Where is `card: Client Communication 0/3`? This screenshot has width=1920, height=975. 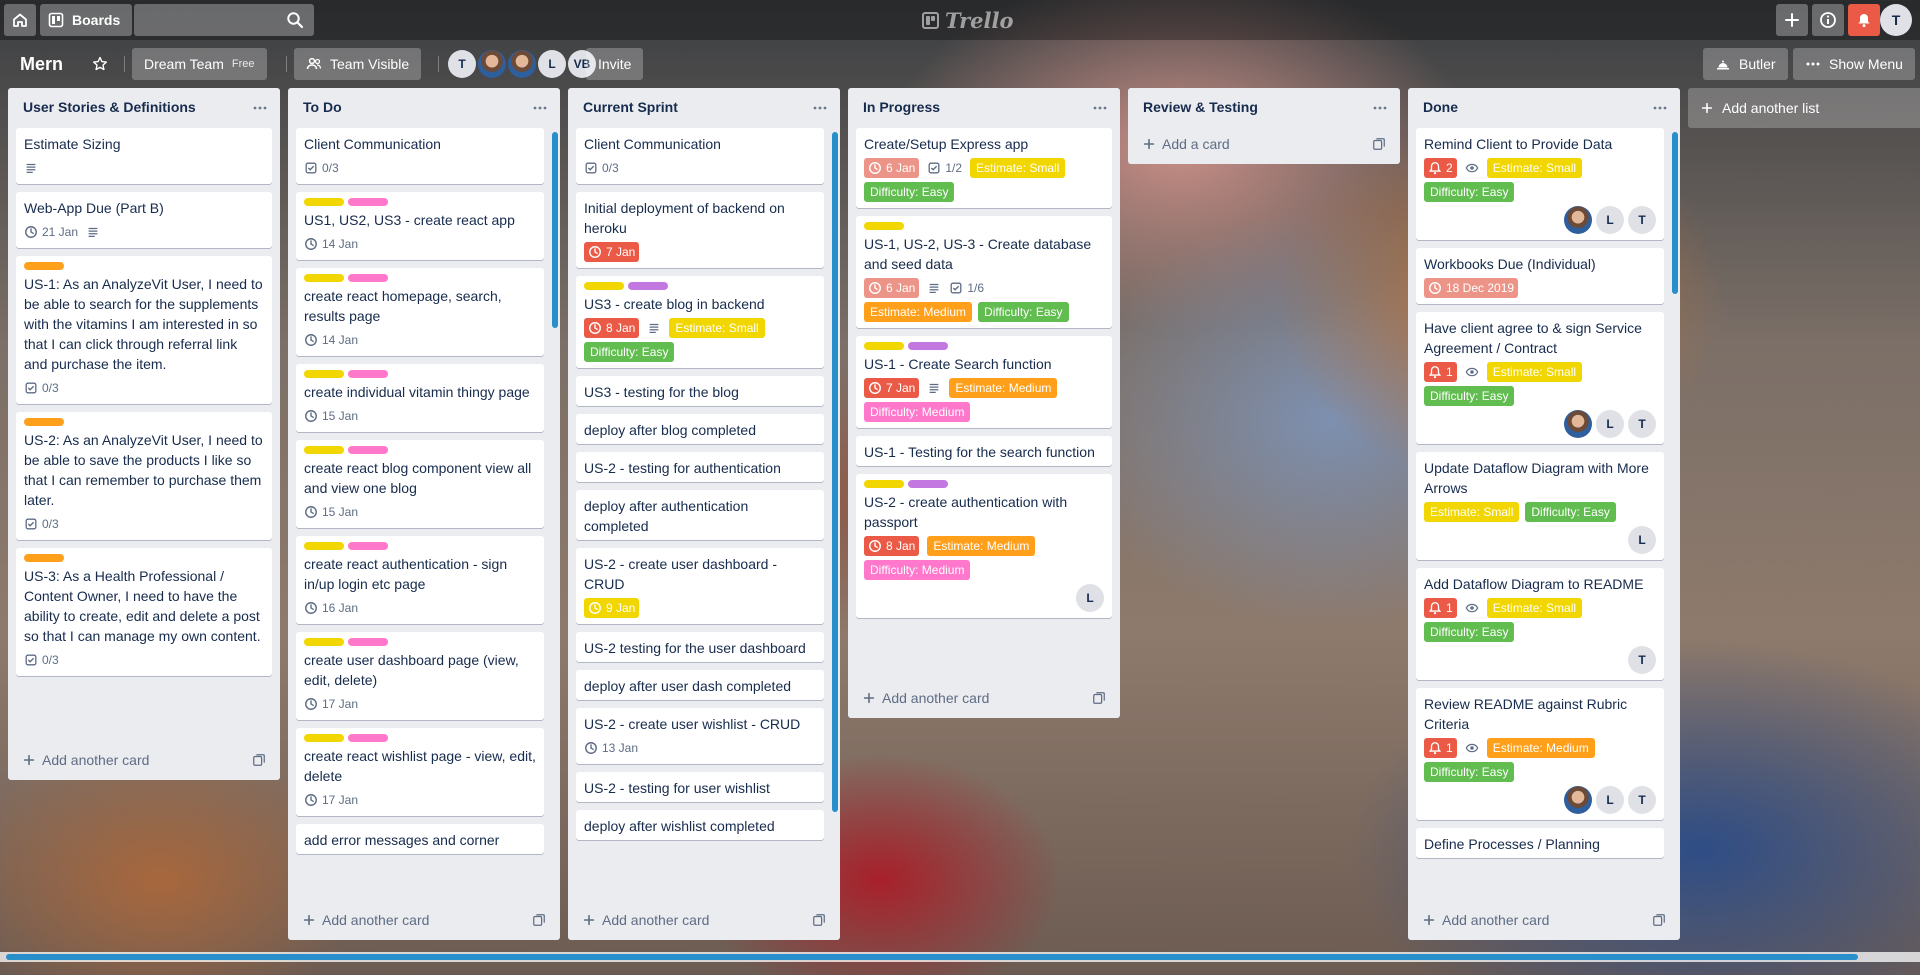
card: Client Communication 0/3 is located at coordinates (420, 156).